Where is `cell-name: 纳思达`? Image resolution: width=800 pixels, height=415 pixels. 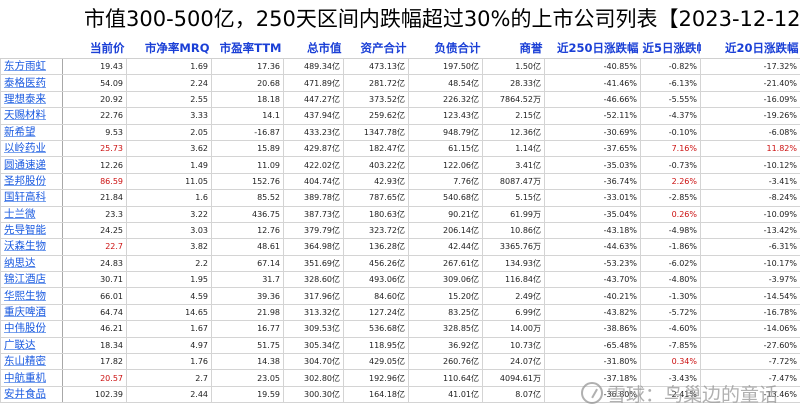 cell-name: 纳思达 is located at coordinates (31, 263).